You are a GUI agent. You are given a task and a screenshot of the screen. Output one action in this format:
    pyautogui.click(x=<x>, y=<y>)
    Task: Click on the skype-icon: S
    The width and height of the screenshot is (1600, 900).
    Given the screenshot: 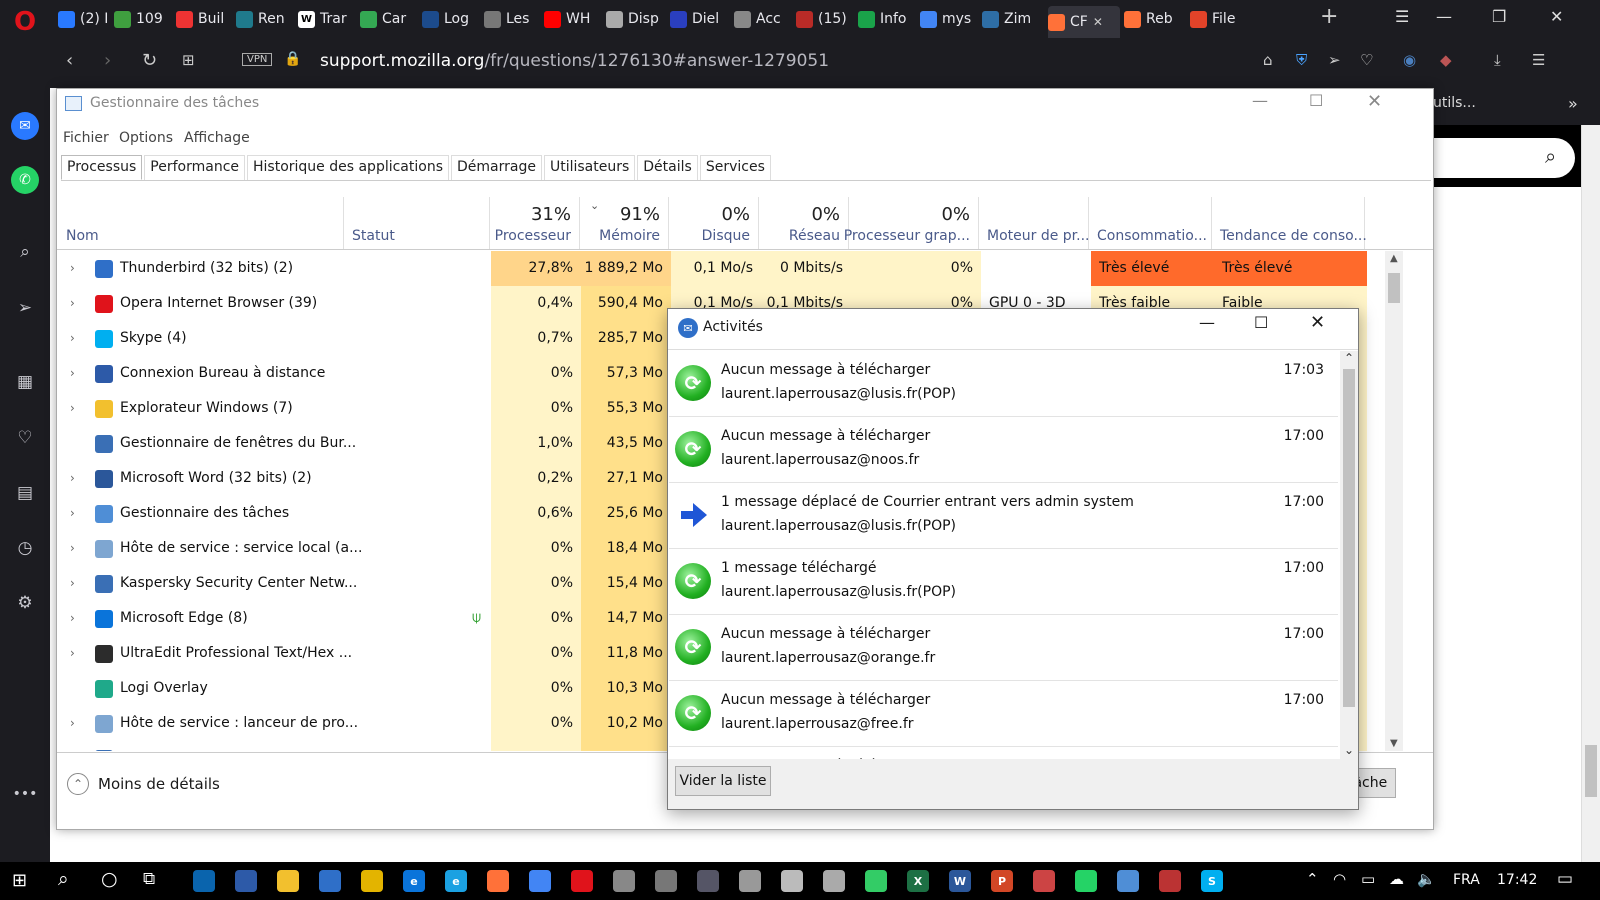 What is the action you would take?
    pyautogui.click(x=1212, y=881)
    